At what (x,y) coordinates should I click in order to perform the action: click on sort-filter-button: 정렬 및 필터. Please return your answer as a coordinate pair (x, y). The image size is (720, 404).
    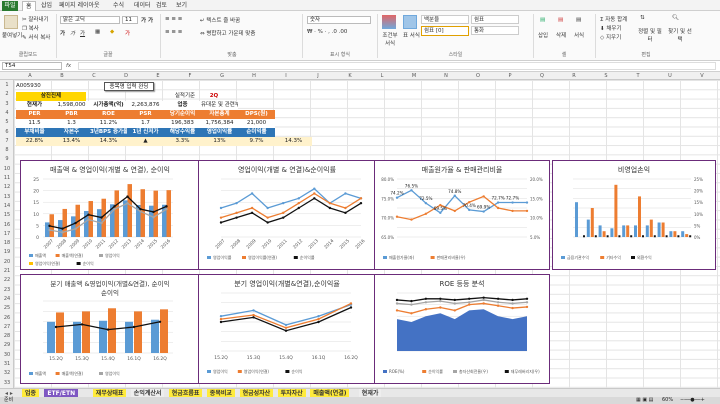
    Looking at the image, I should click on (650, 35).